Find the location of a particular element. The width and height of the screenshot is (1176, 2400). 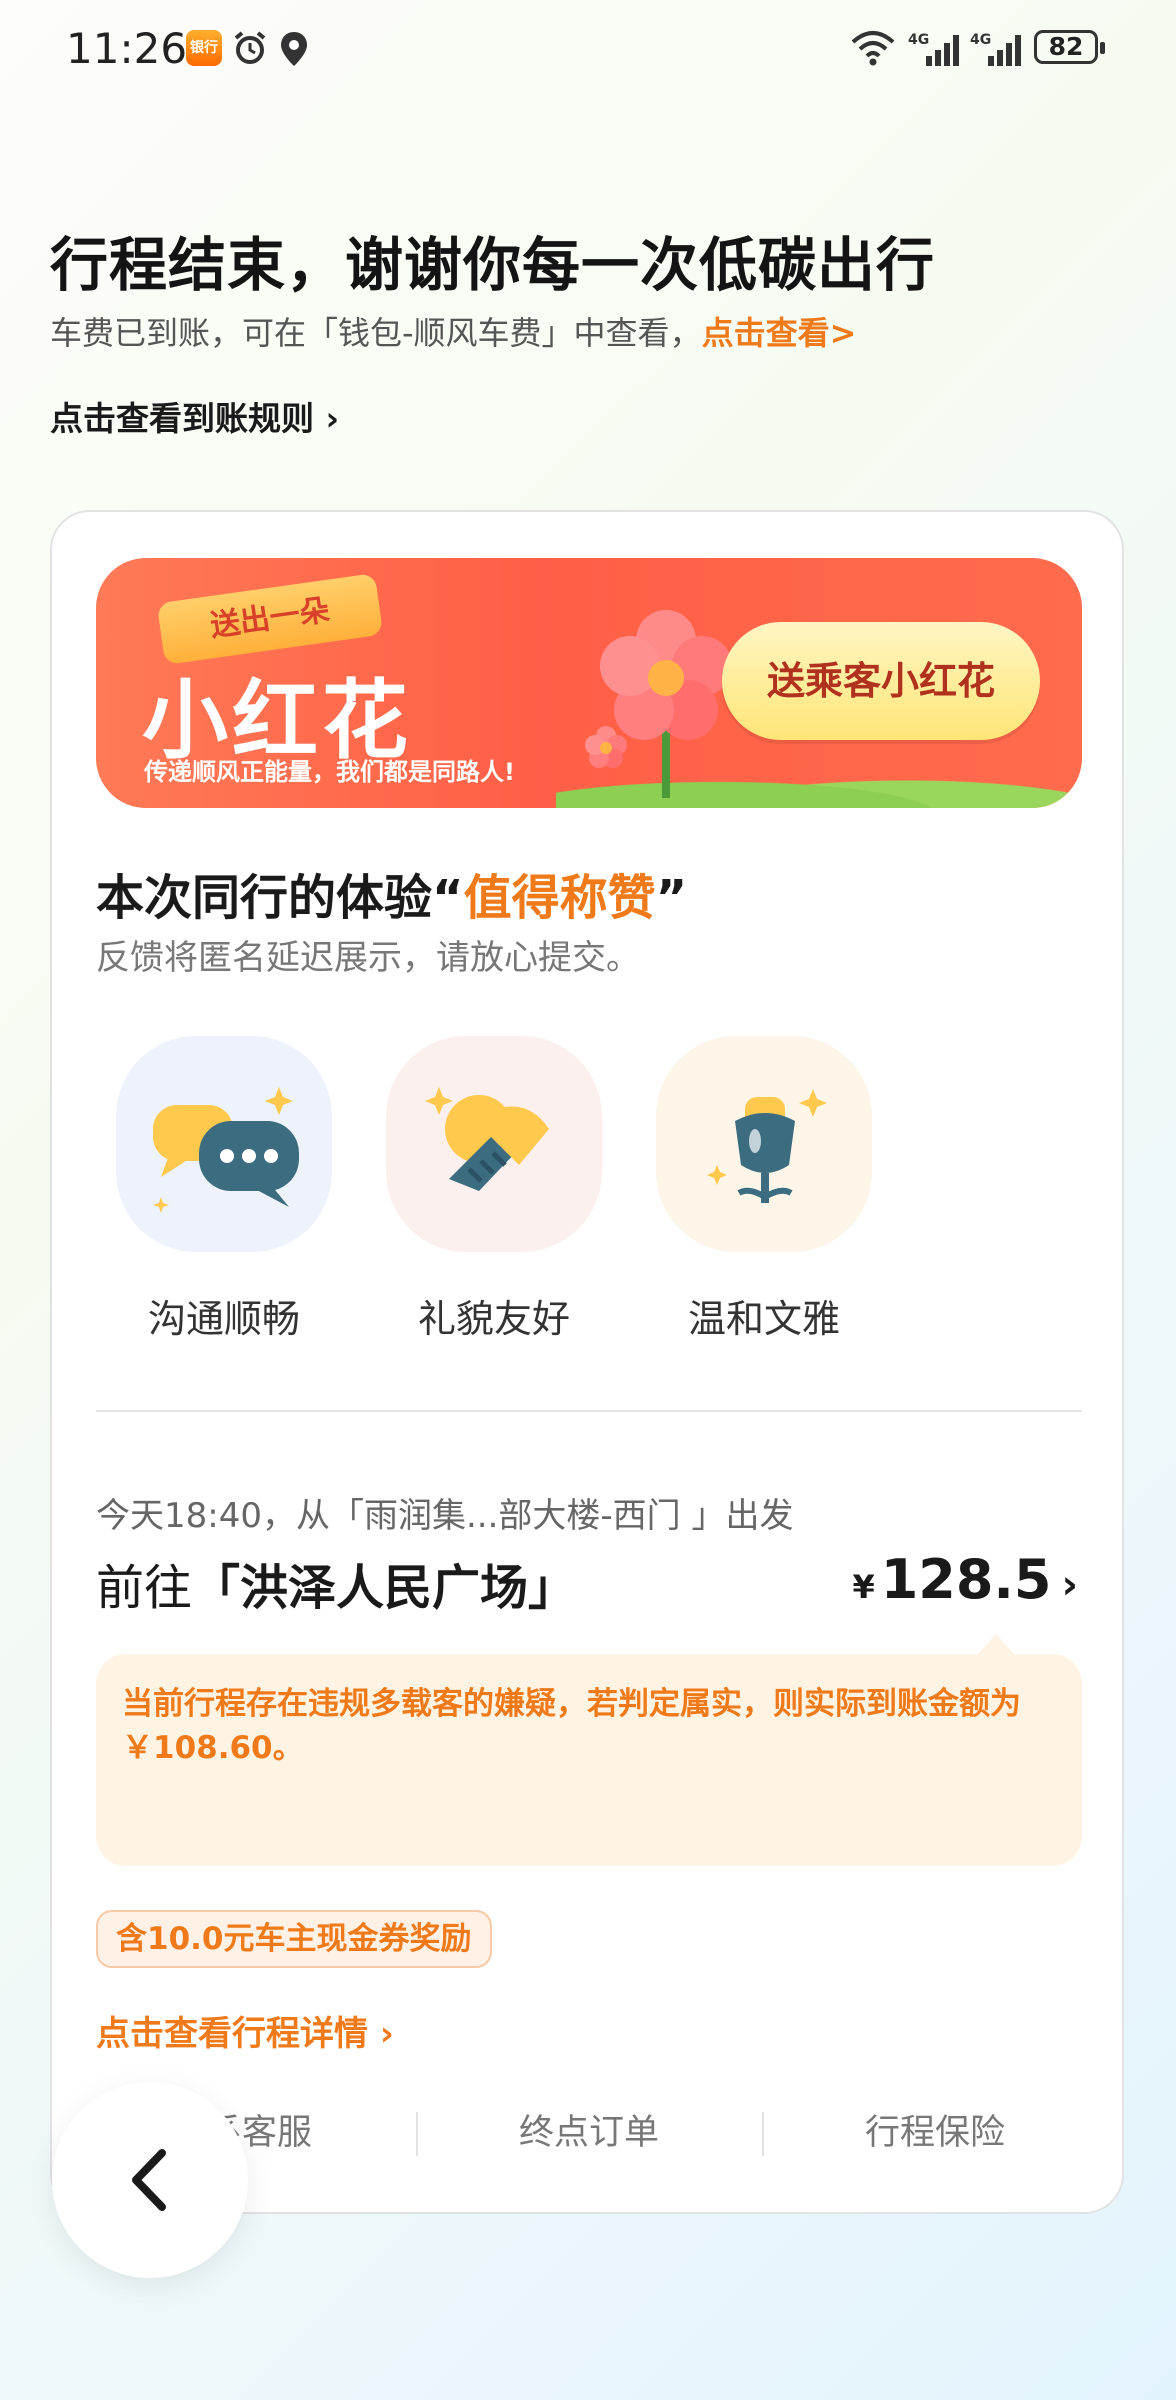

send-flower-button: 送乘客小红花 is located at coordinates (881, 681).